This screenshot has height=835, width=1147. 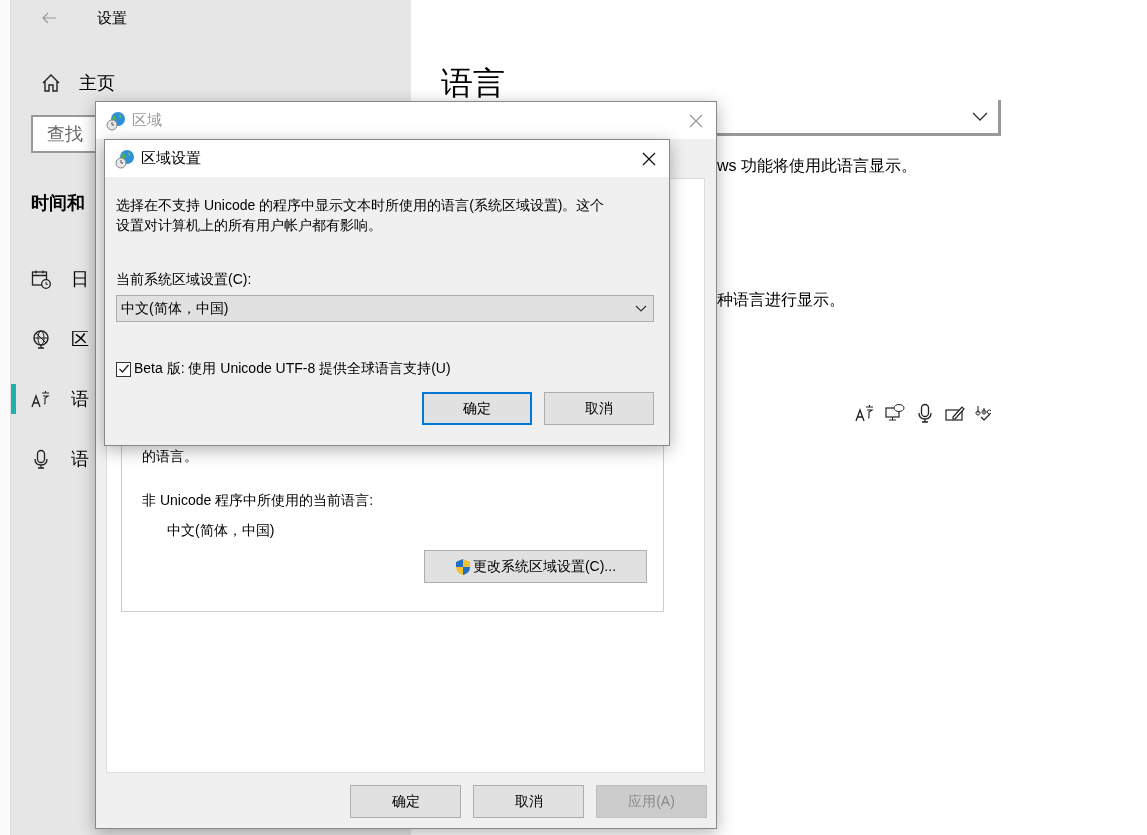 I want to click on window-title: 设置, so click(x=112, y=18).